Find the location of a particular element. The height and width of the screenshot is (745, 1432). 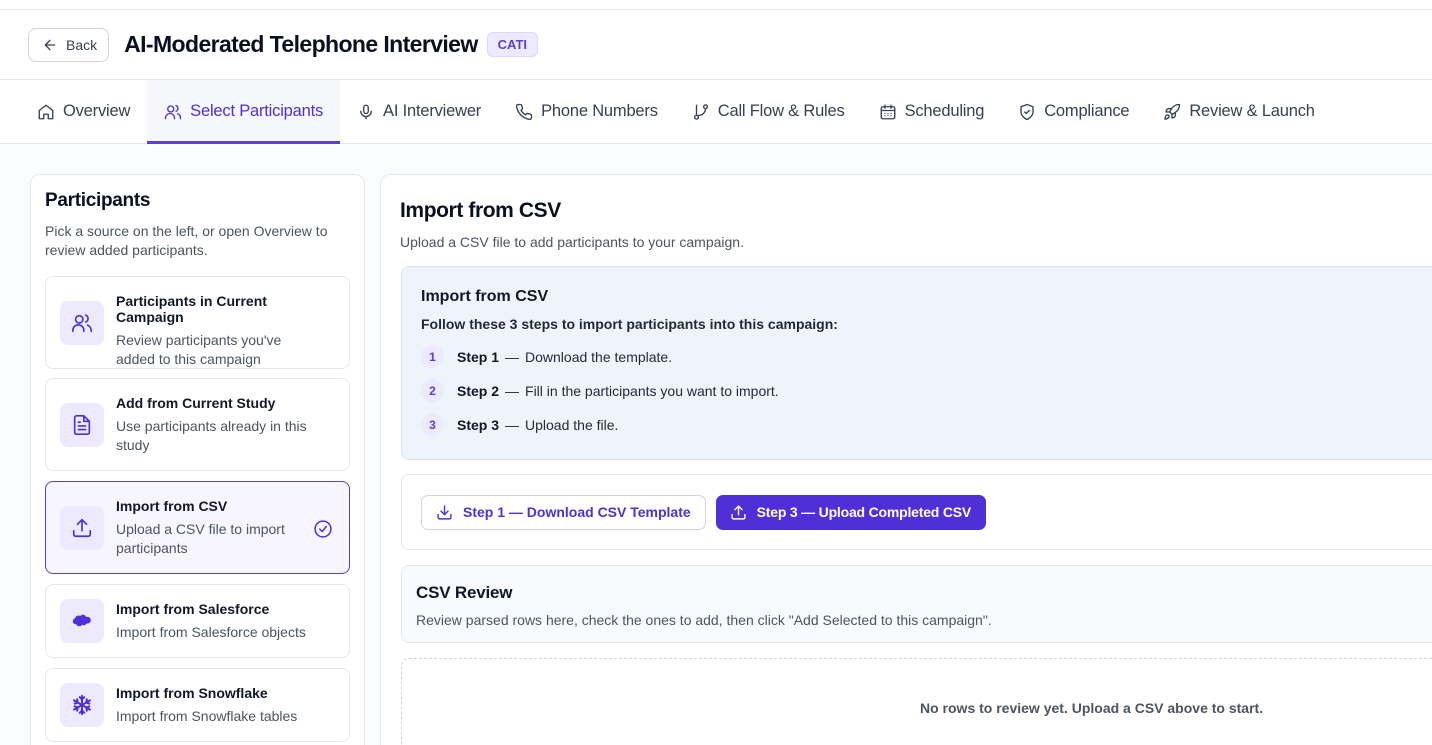

tab-label: Select Participants is located at coordinates (257, 111).